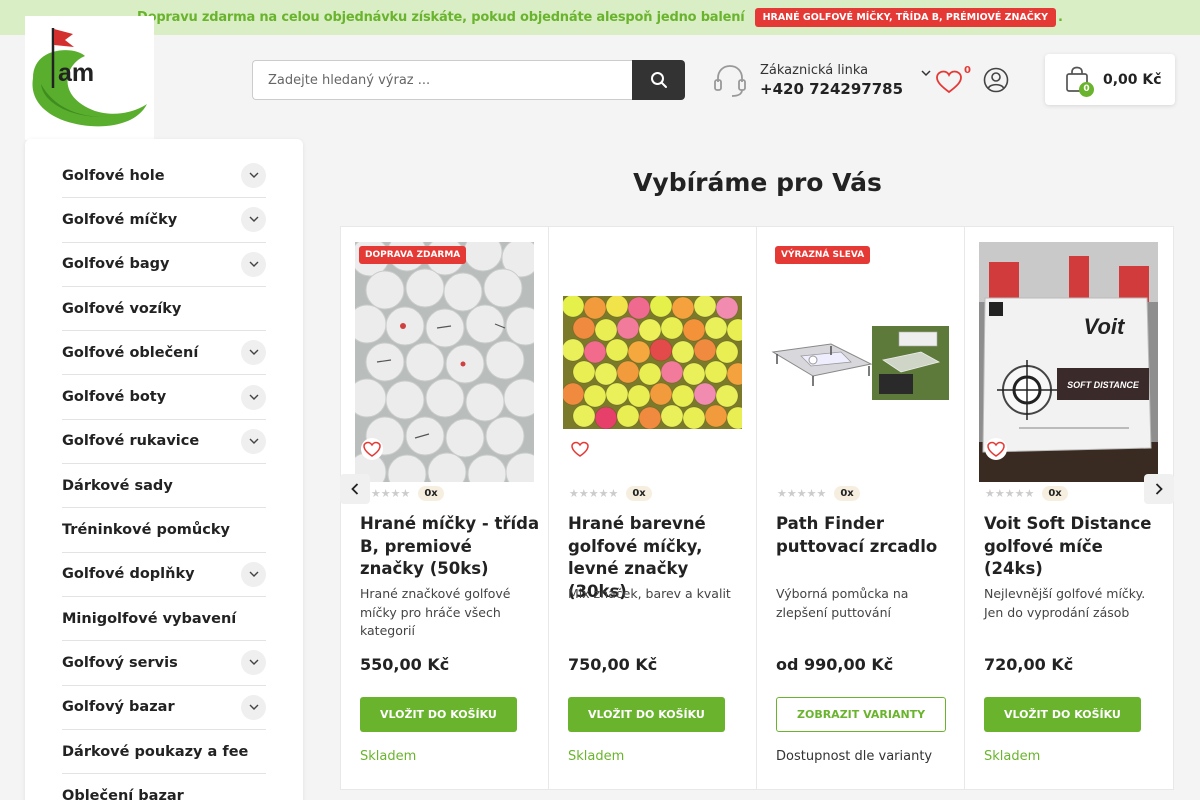 The image size is (1200, 800). I want to click on site-logo: am GOLF, so click(89, 78).